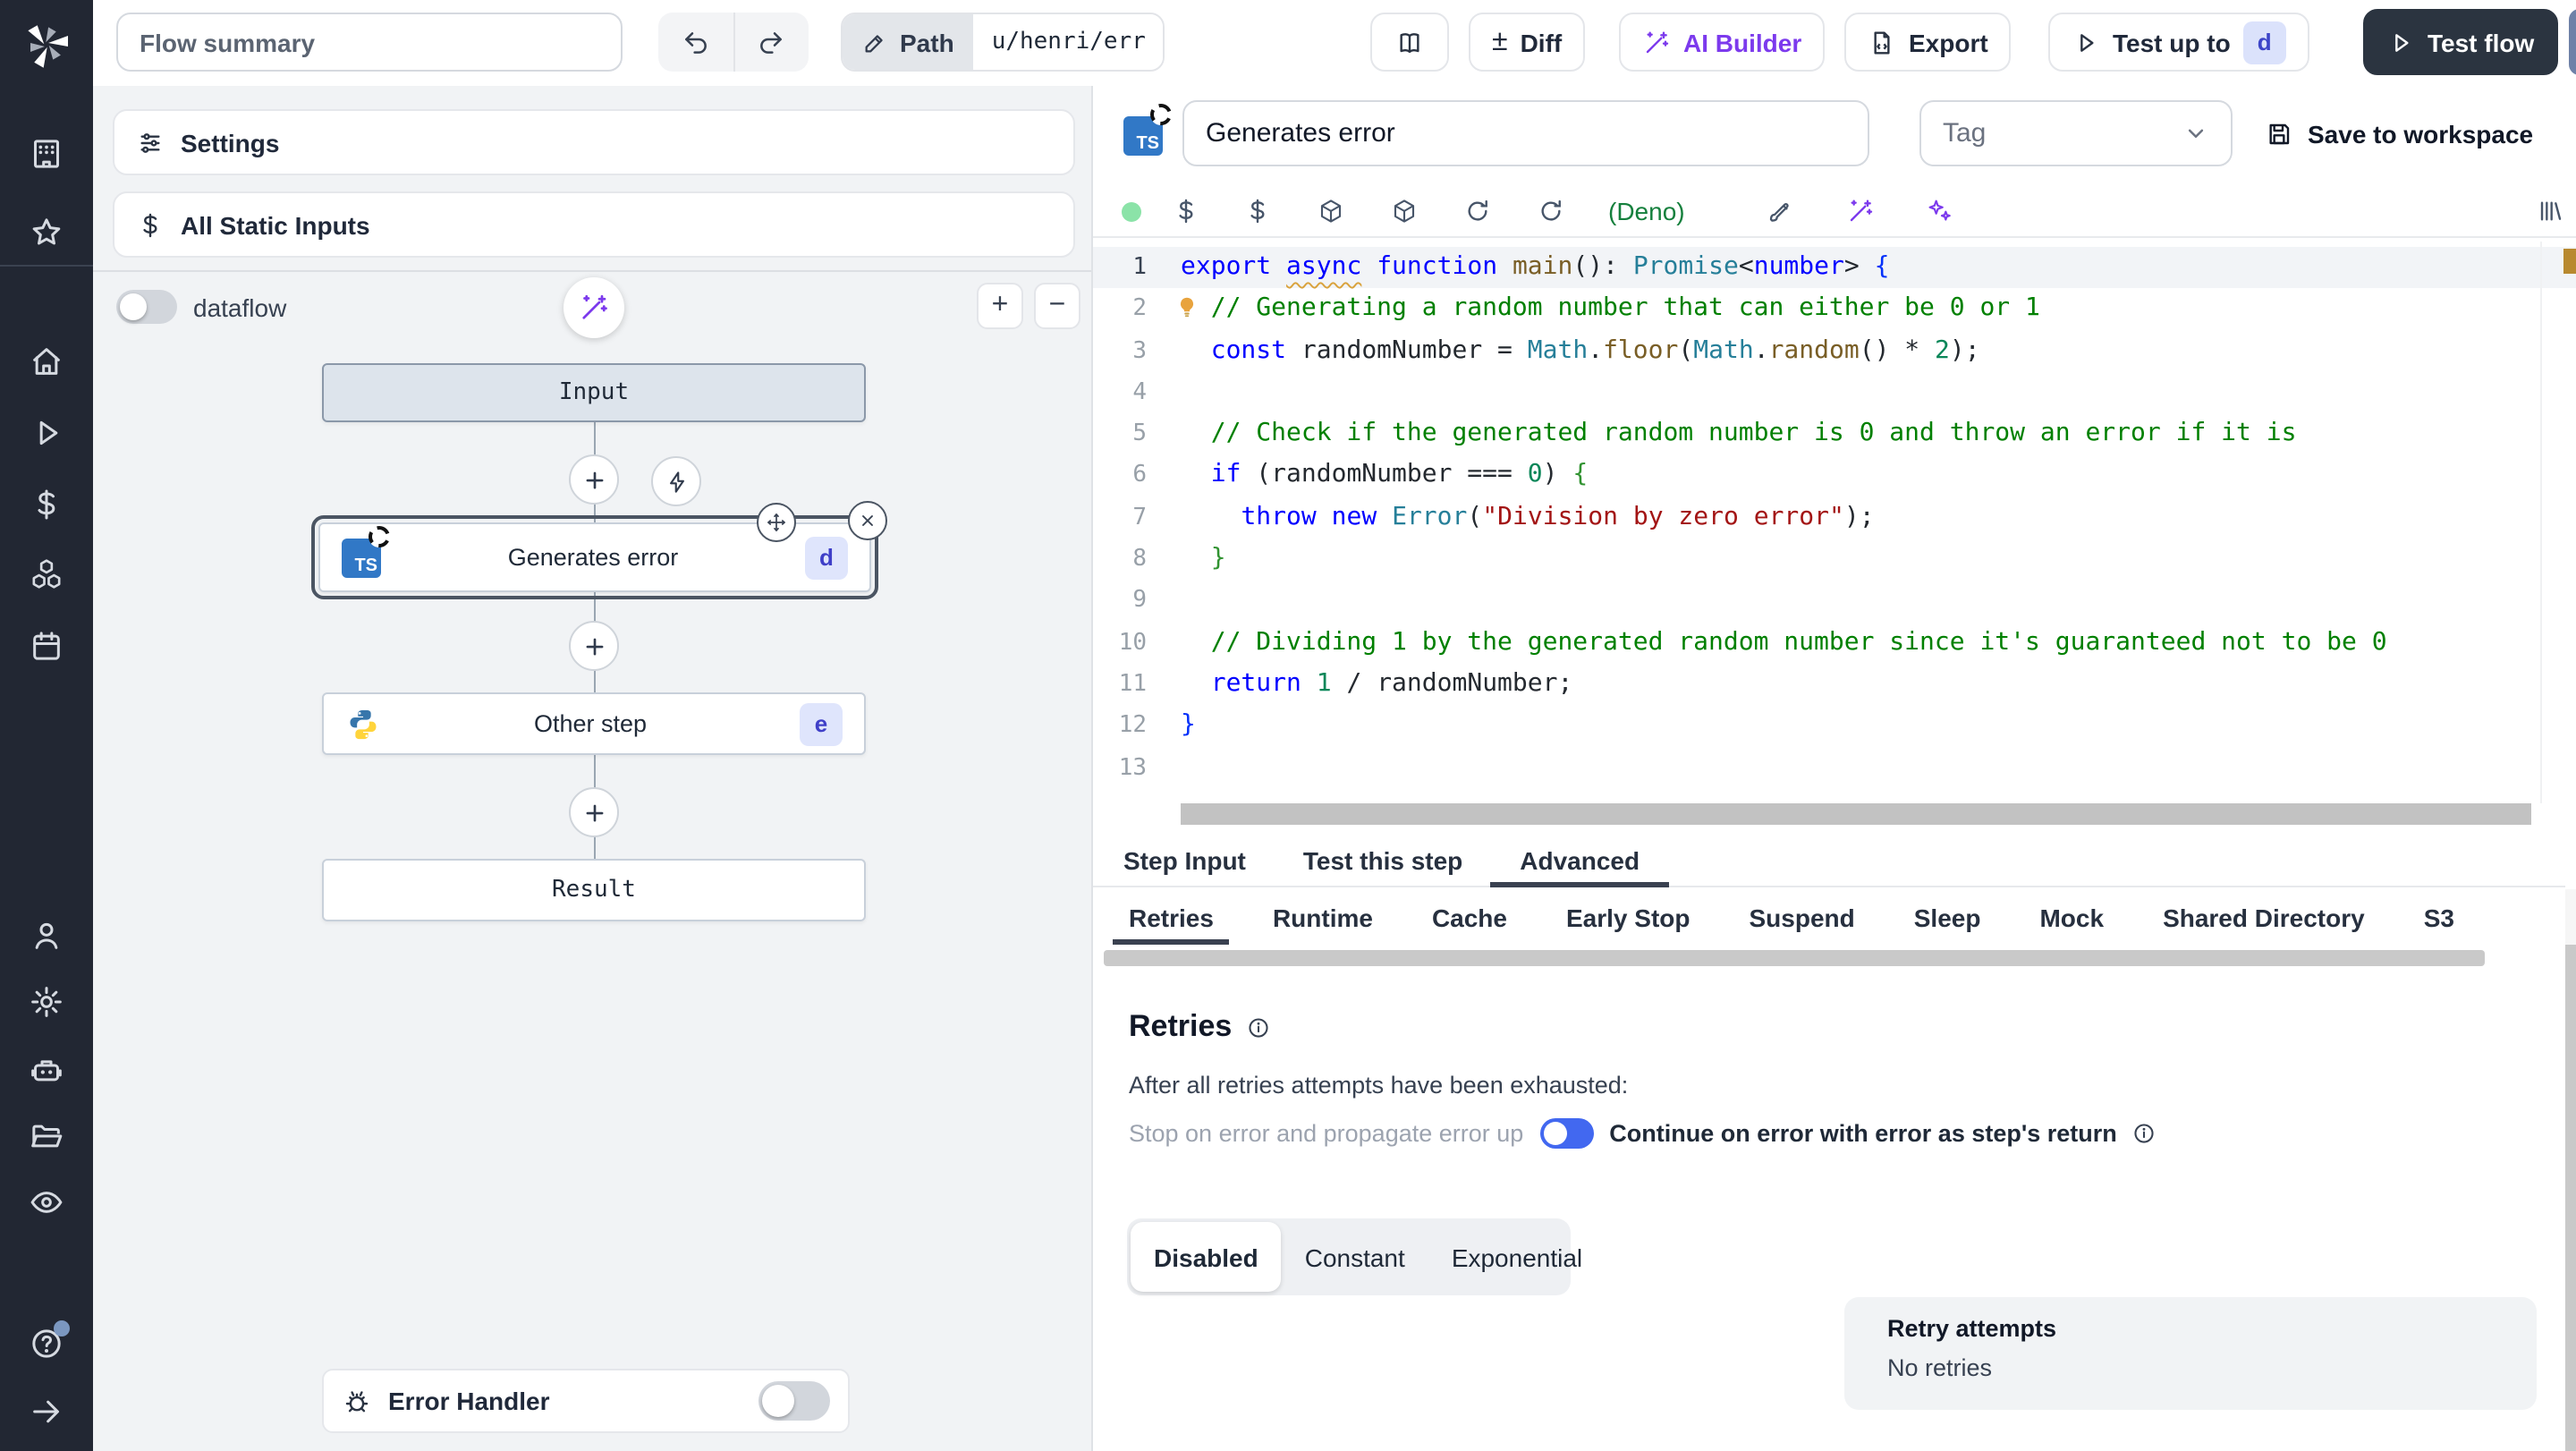  I want to click on schedules-icon, so click(46, 646).